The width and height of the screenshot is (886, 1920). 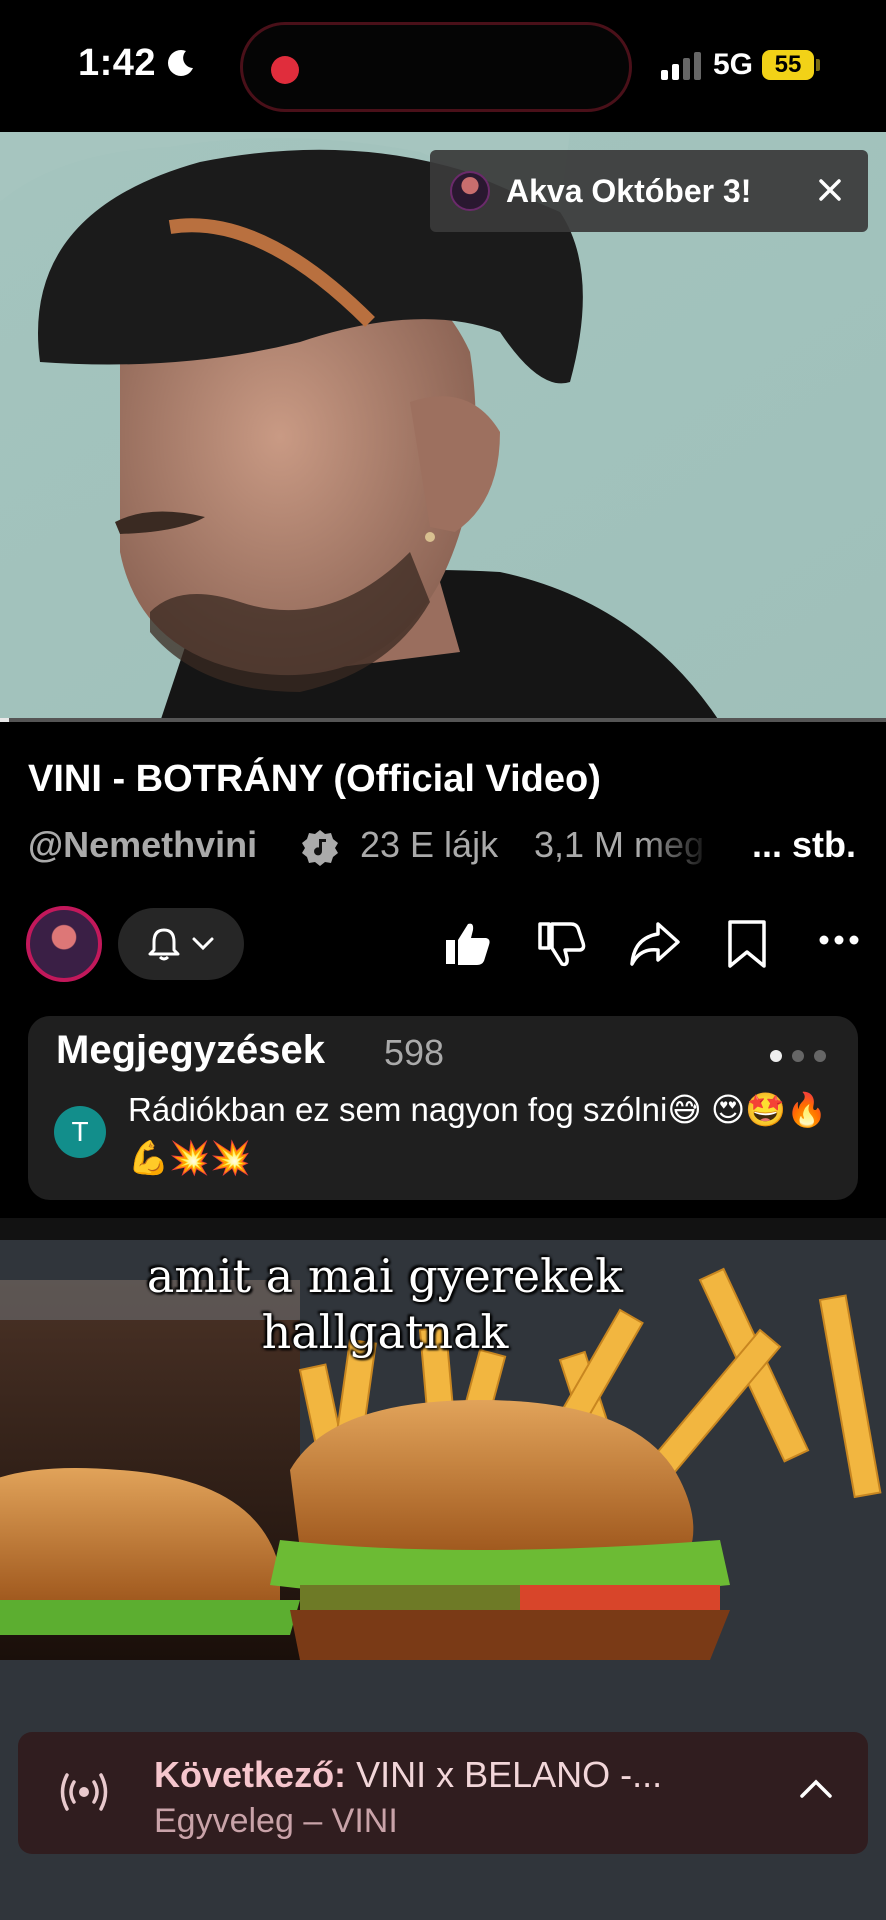 What do you see at coordinates (619, 844) in the screenshot?
I see `view-count: 3,1 M meg` at bounding box center [619, 844].